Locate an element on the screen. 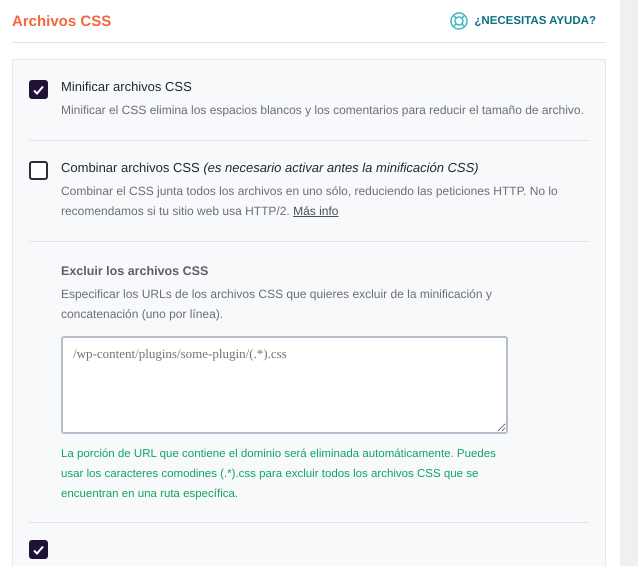 This screenshot has height=566, width=638. help-link: ¿NECESITAS AYUDA? is located at coordinates (523, 21).